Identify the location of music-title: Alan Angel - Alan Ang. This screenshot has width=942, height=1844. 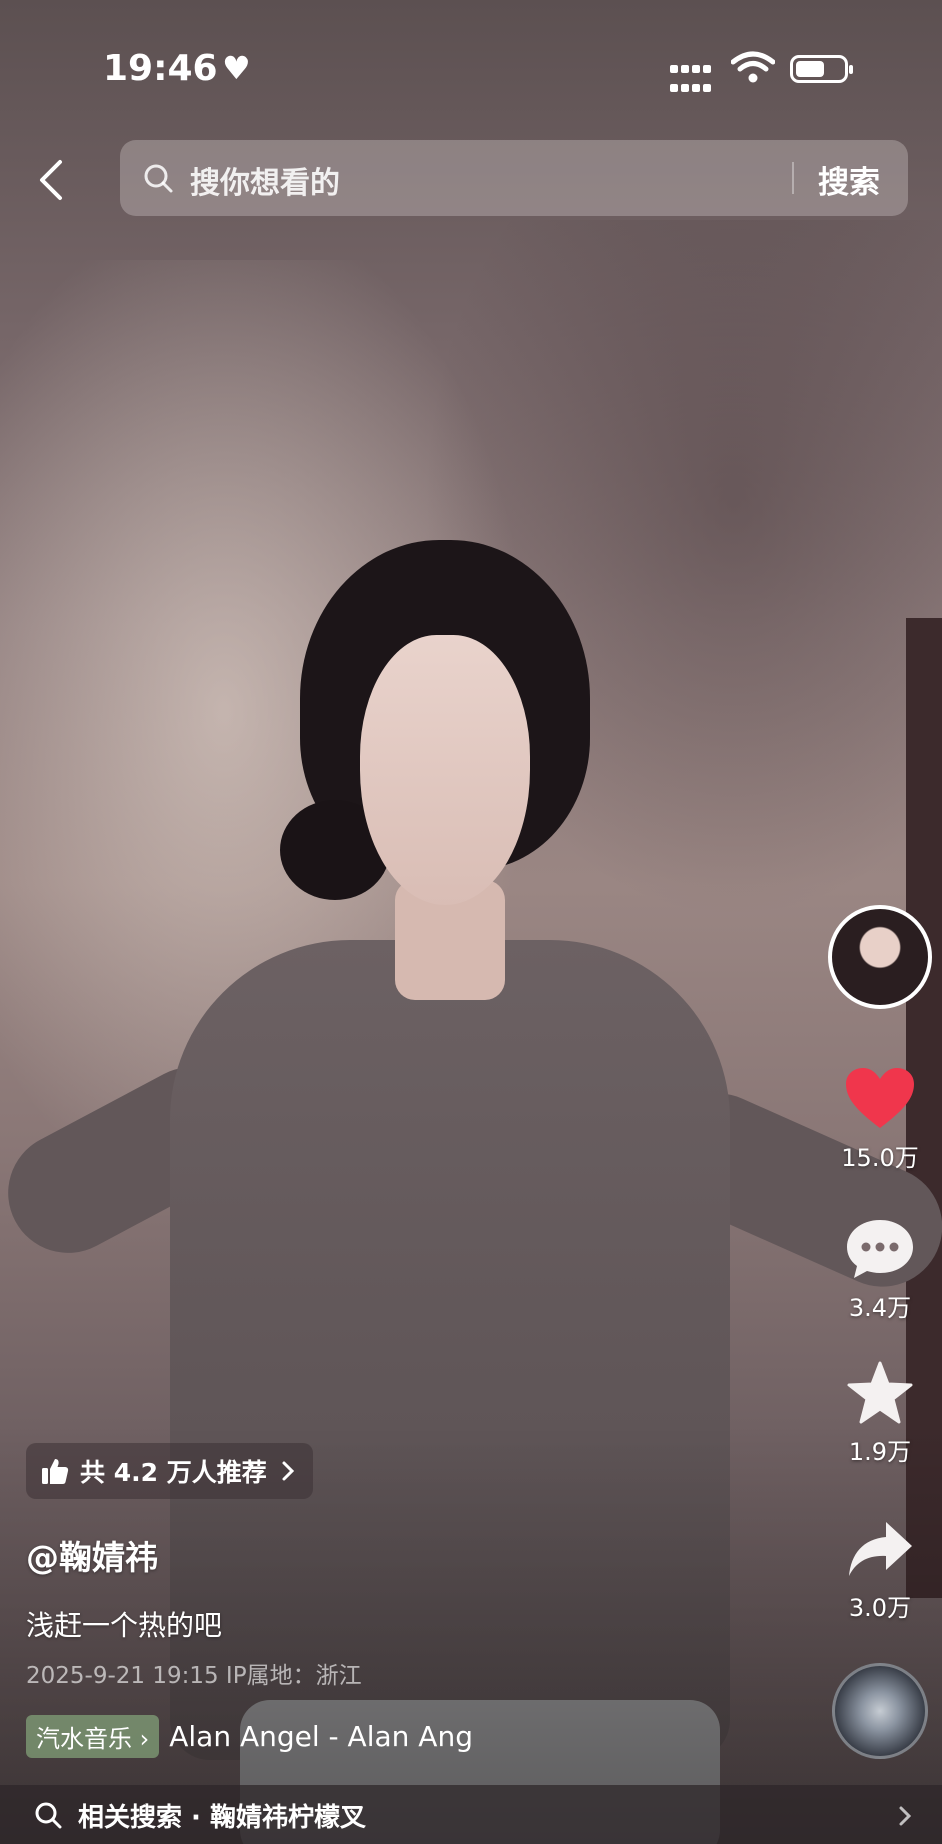
(321, 1736).